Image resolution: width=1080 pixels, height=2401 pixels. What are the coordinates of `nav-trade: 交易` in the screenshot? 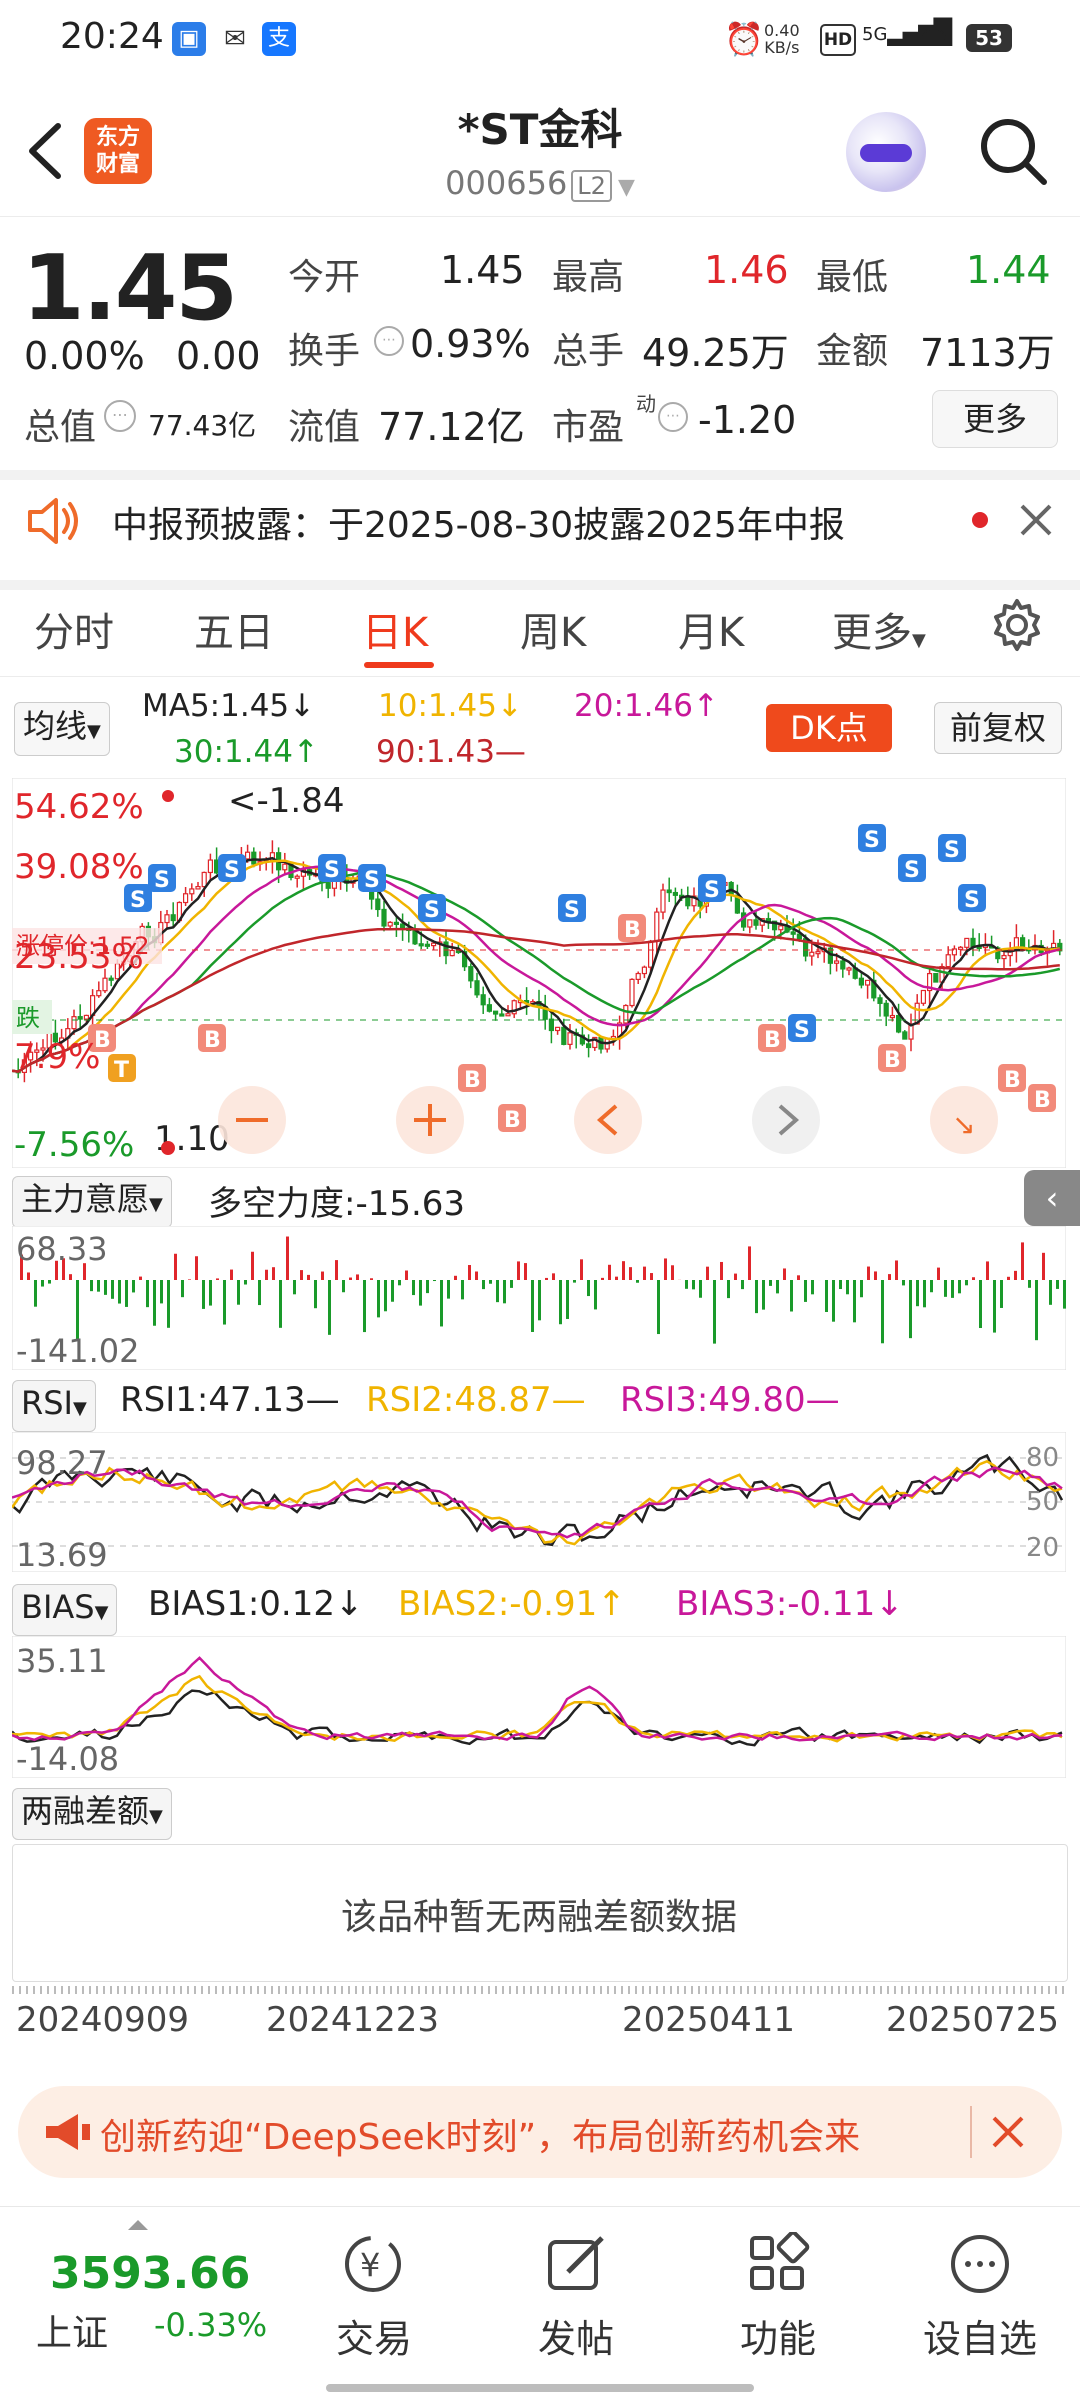 It's located at (374, 2335).